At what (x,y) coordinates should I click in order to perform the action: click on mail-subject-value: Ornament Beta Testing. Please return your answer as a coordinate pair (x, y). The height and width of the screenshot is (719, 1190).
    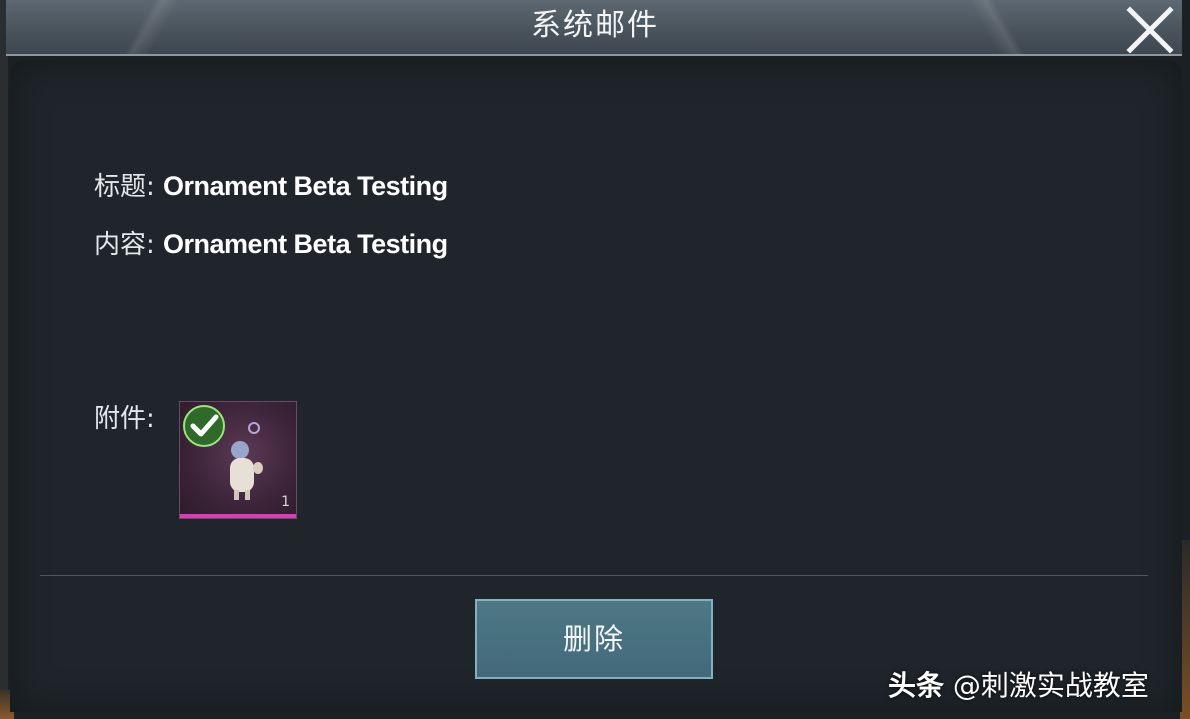
    Looking at the image, I should click on (305, 186).